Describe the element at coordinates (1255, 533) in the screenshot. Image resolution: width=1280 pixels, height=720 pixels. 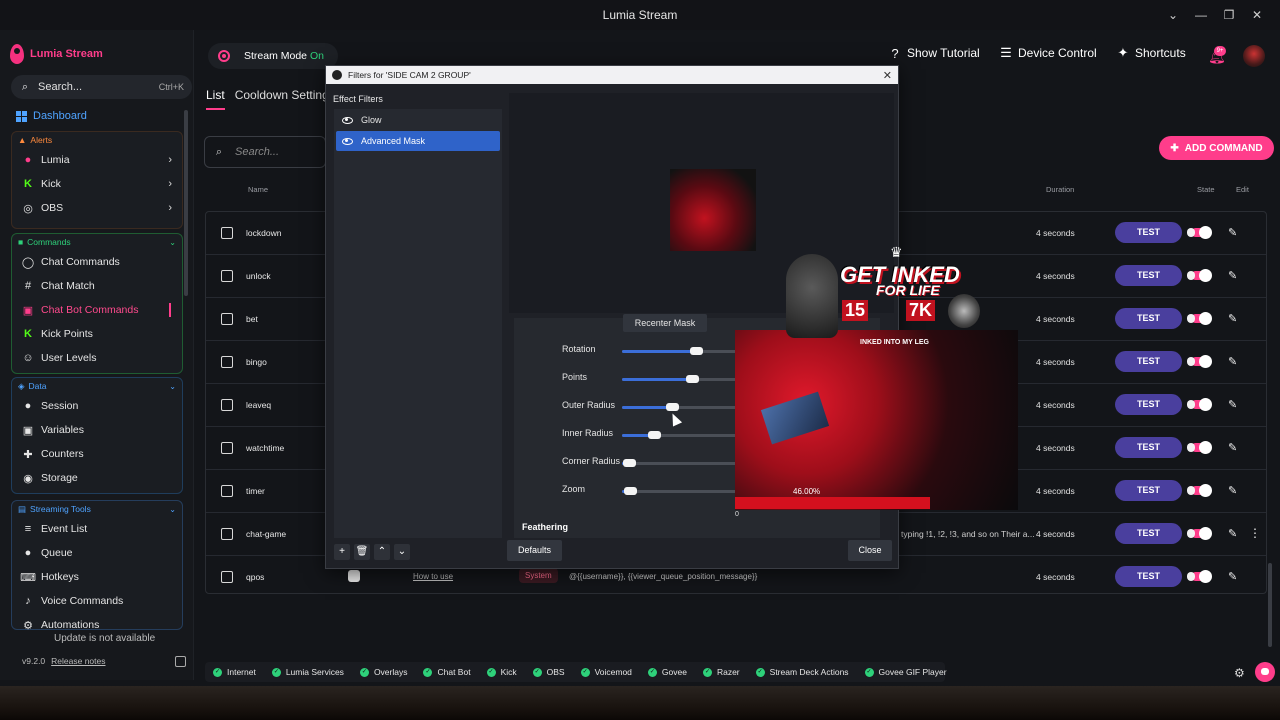
I see `more-options-icon: ⋮` at that location.